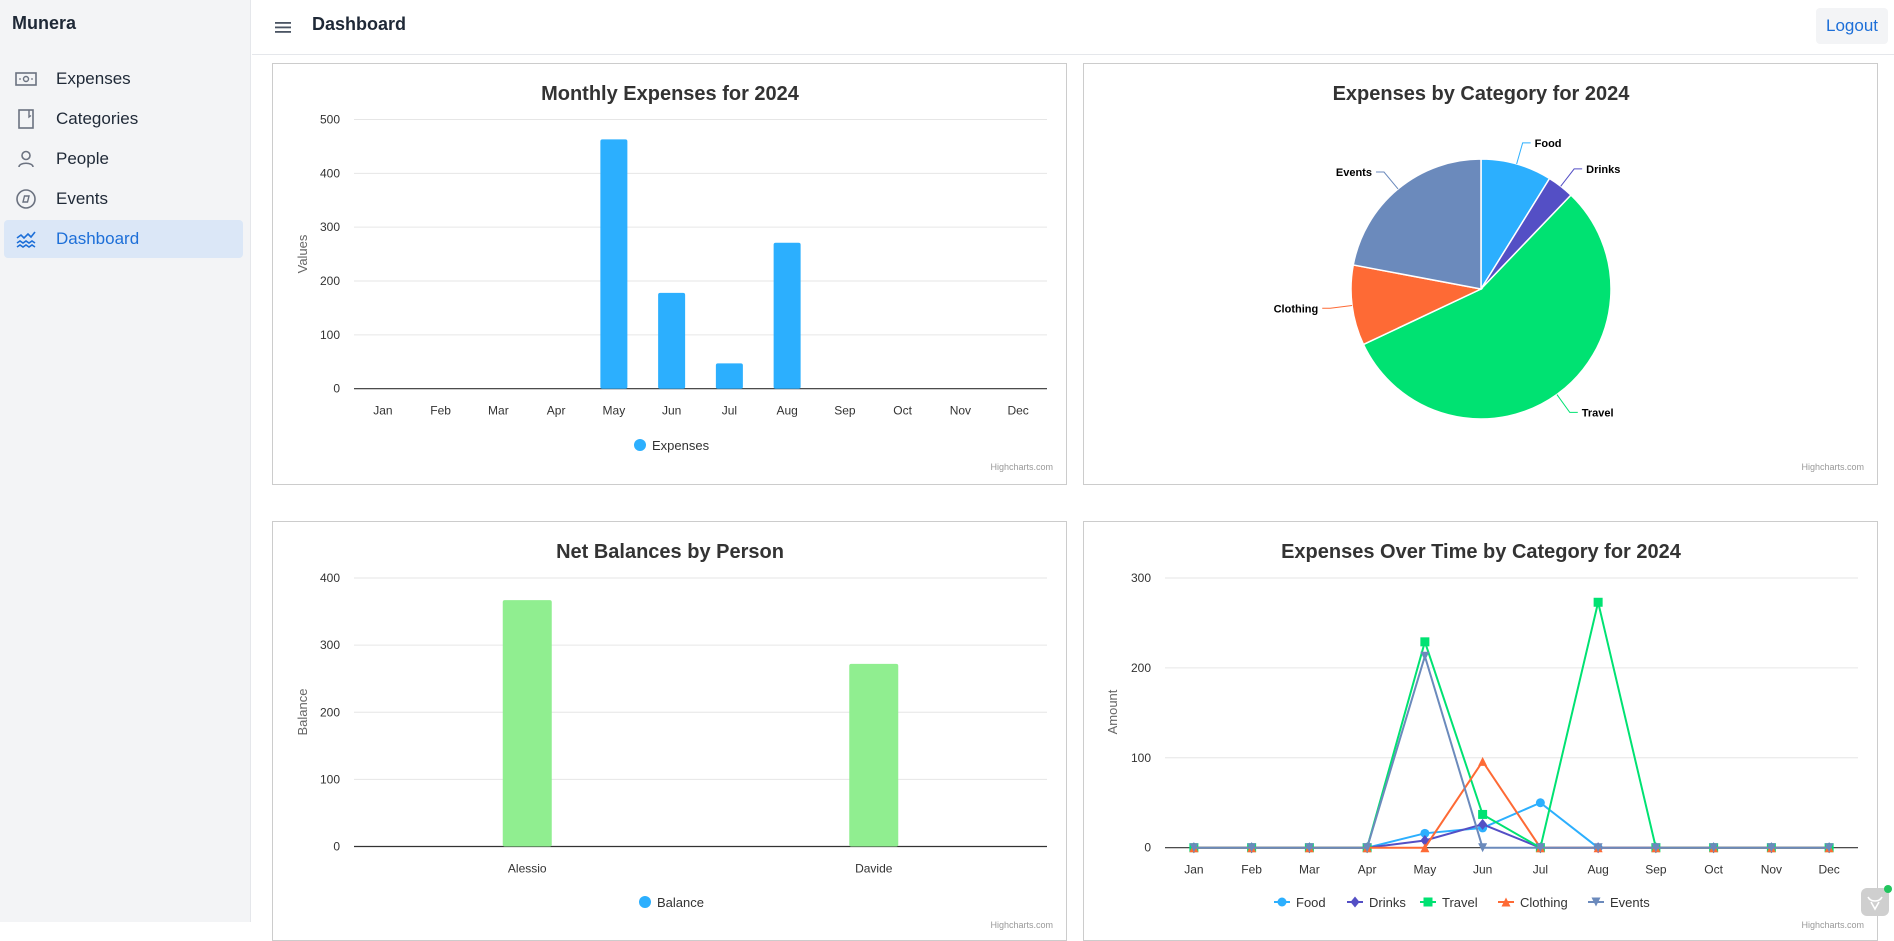  I want to click on legend-item-food: Food, so click(1300, 902).